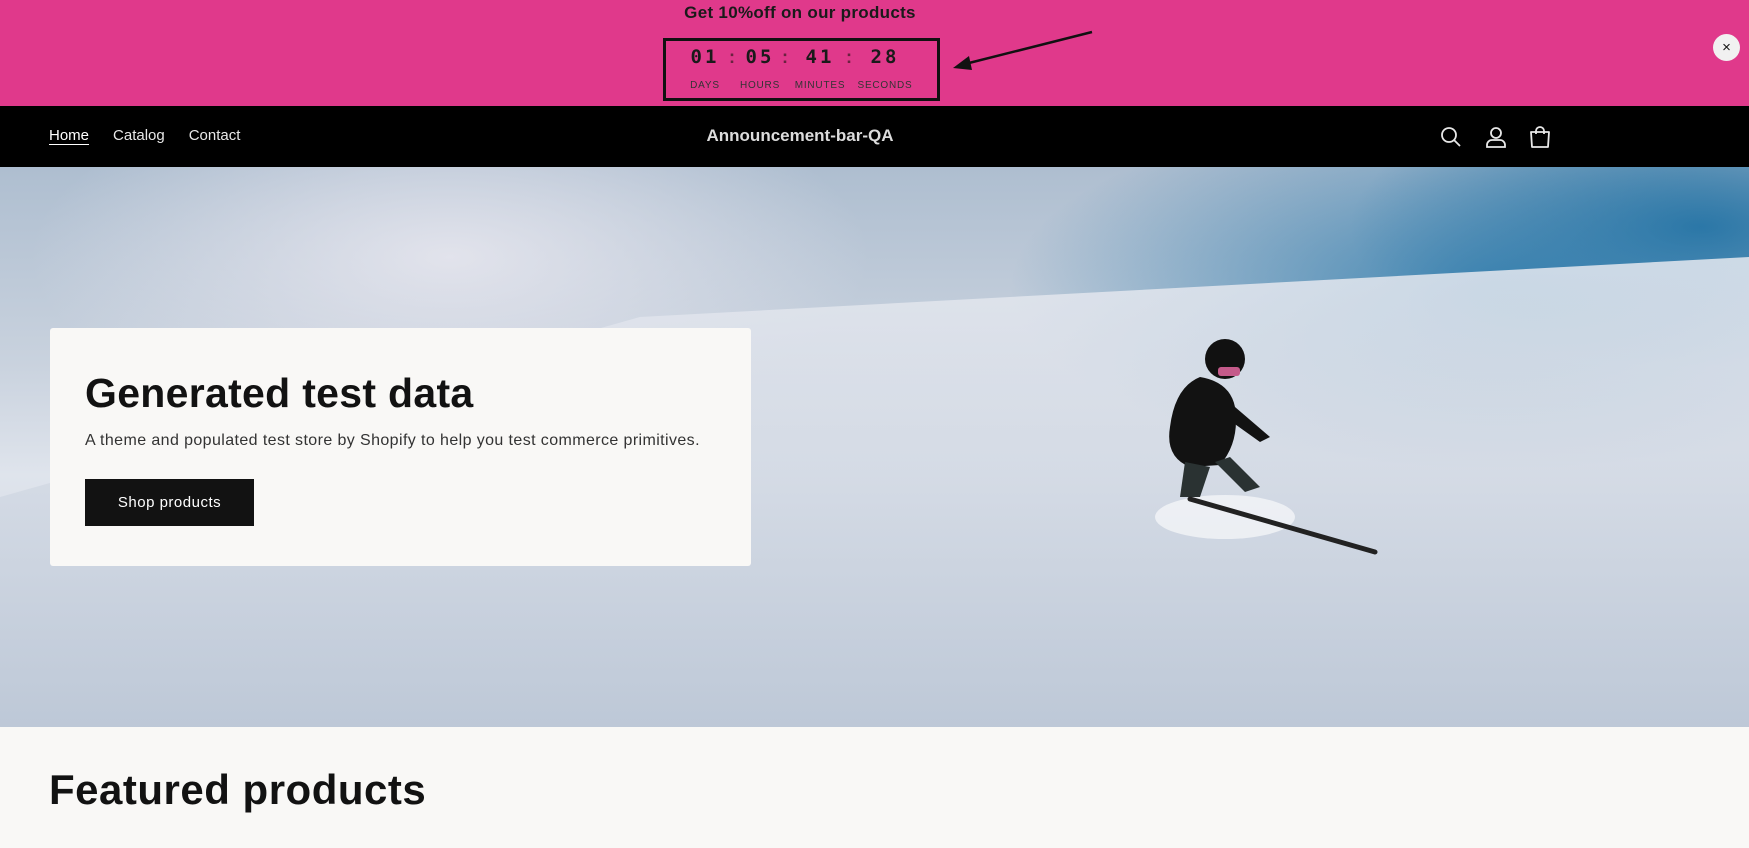  I want to click on featured-products-heading: Featured products, so click(238, 789).